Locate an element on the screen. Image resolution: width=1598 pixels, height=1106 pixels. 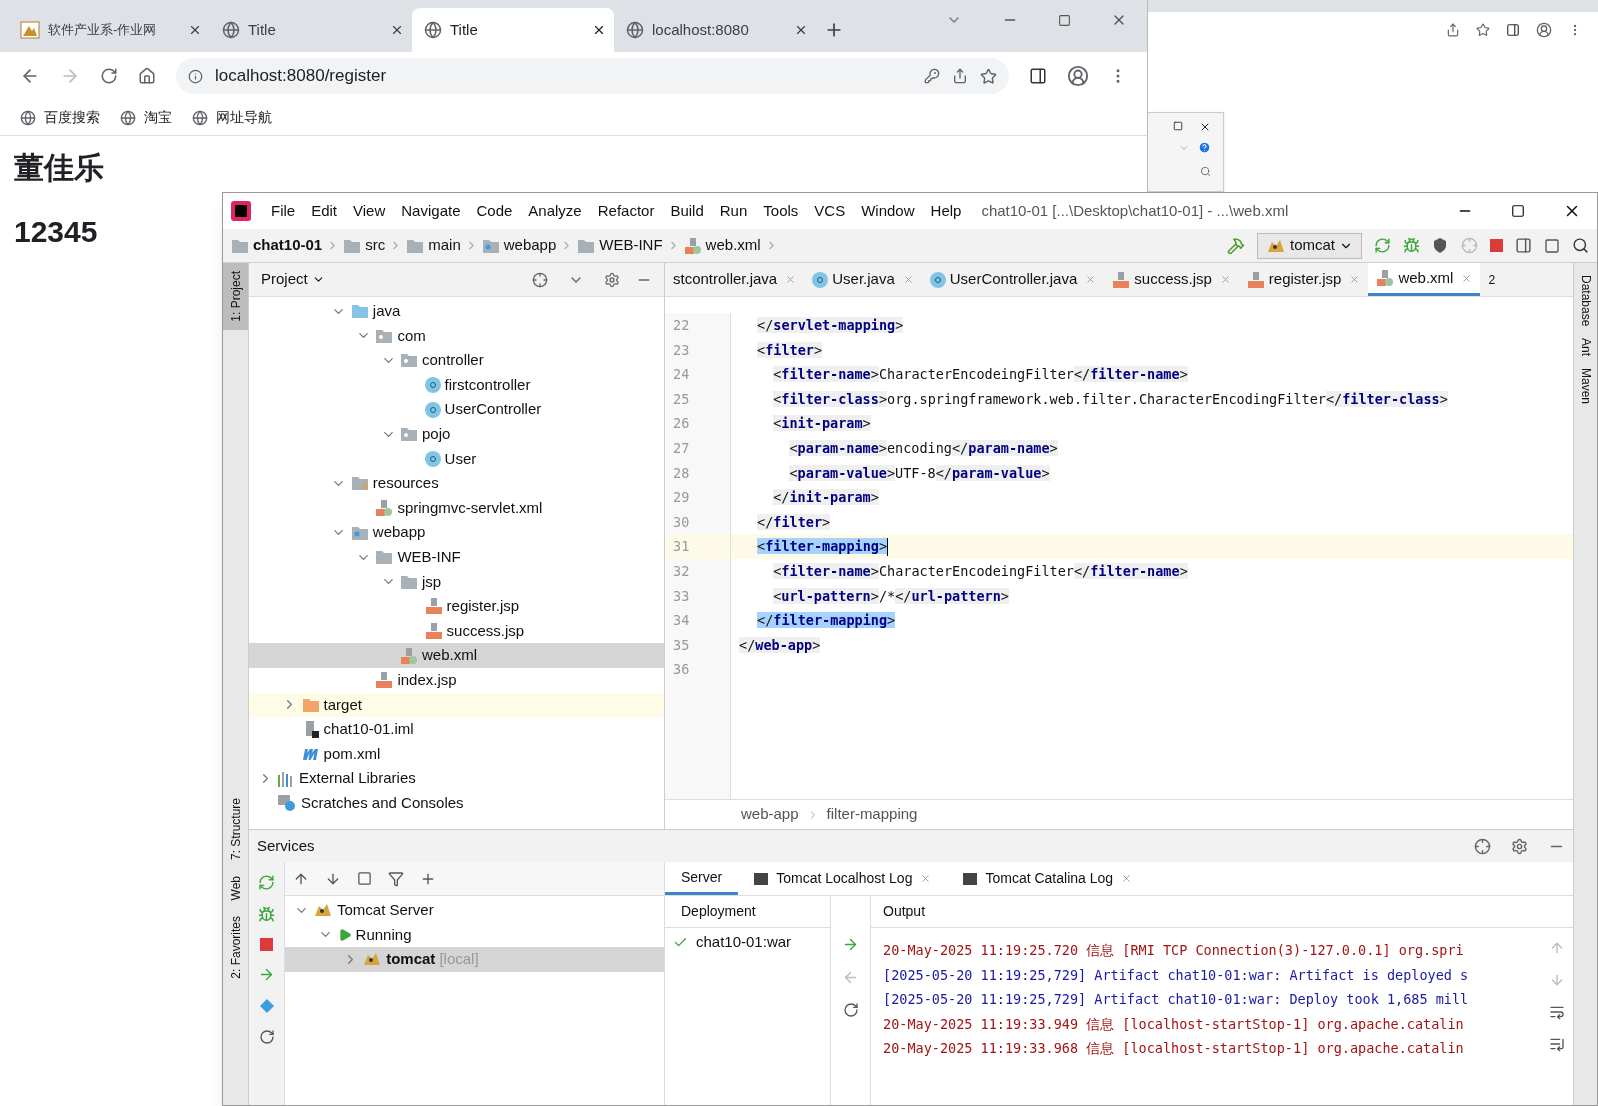
tree-item: com is located at coordinates (456, 336).